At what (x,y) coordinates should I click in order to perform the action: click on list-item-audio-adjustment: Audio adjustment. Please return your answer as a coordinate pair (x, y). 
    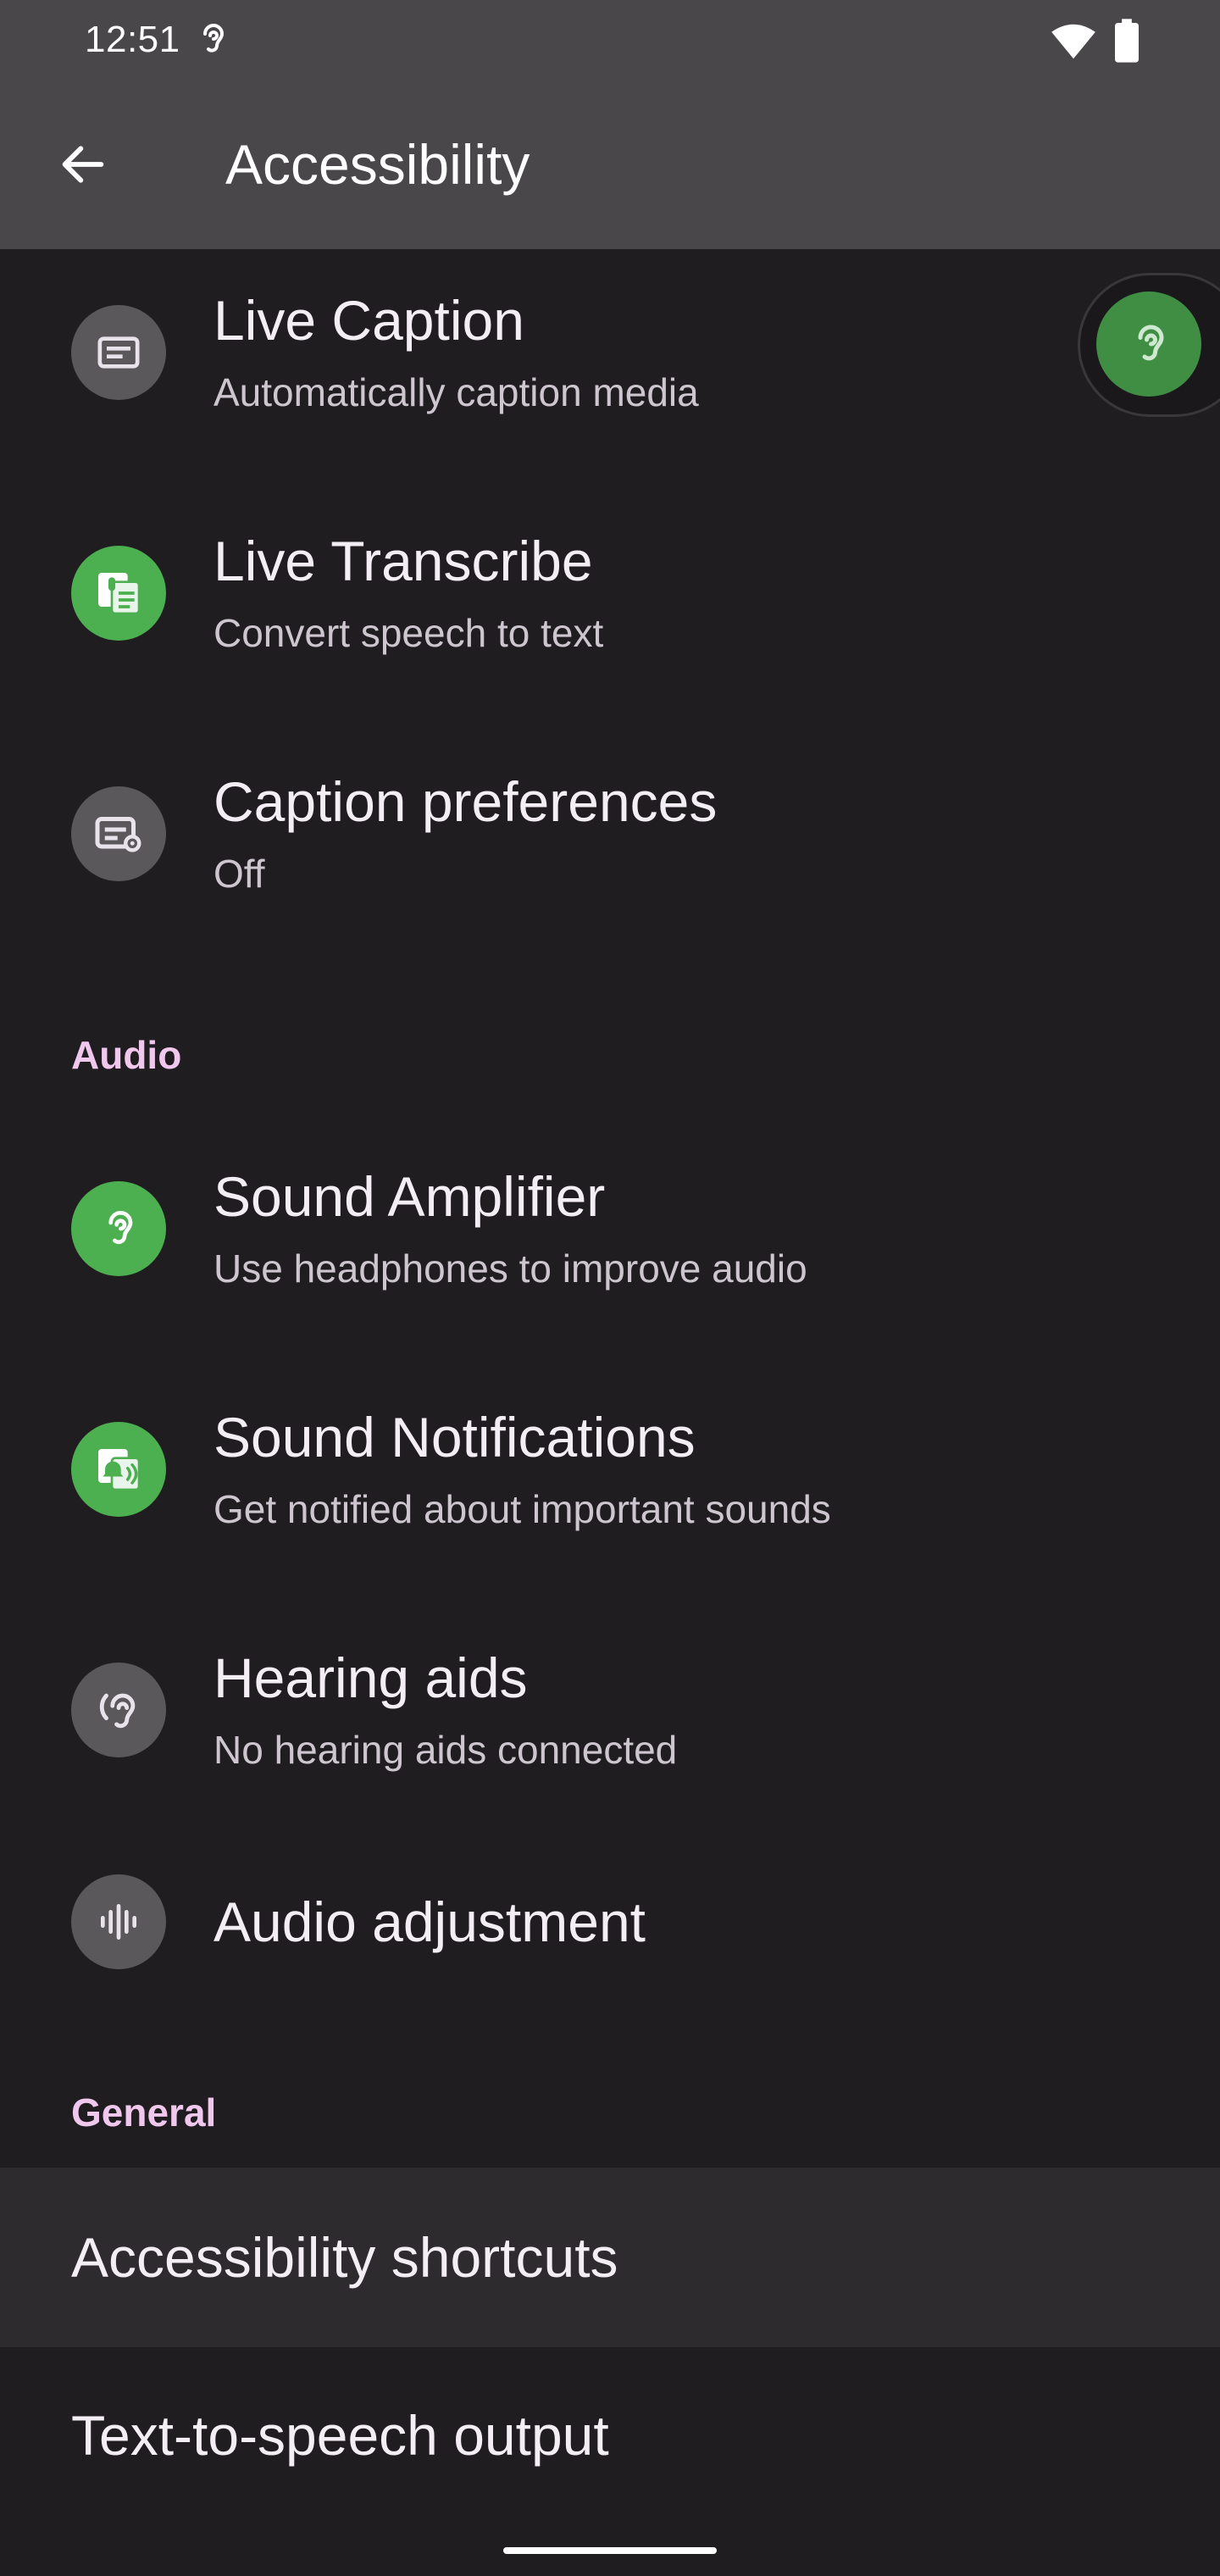
    Looking at the image, I should click on (610, 1923).